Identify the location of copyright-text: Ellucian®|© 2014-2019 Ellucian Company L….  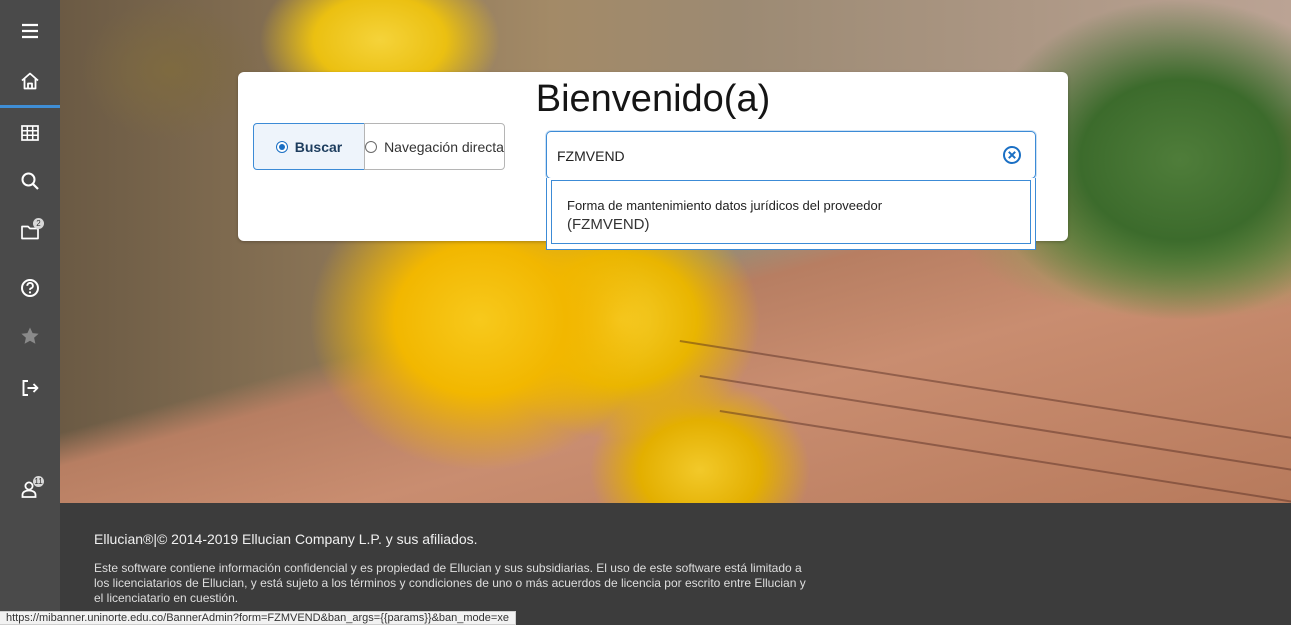
(286, 539).